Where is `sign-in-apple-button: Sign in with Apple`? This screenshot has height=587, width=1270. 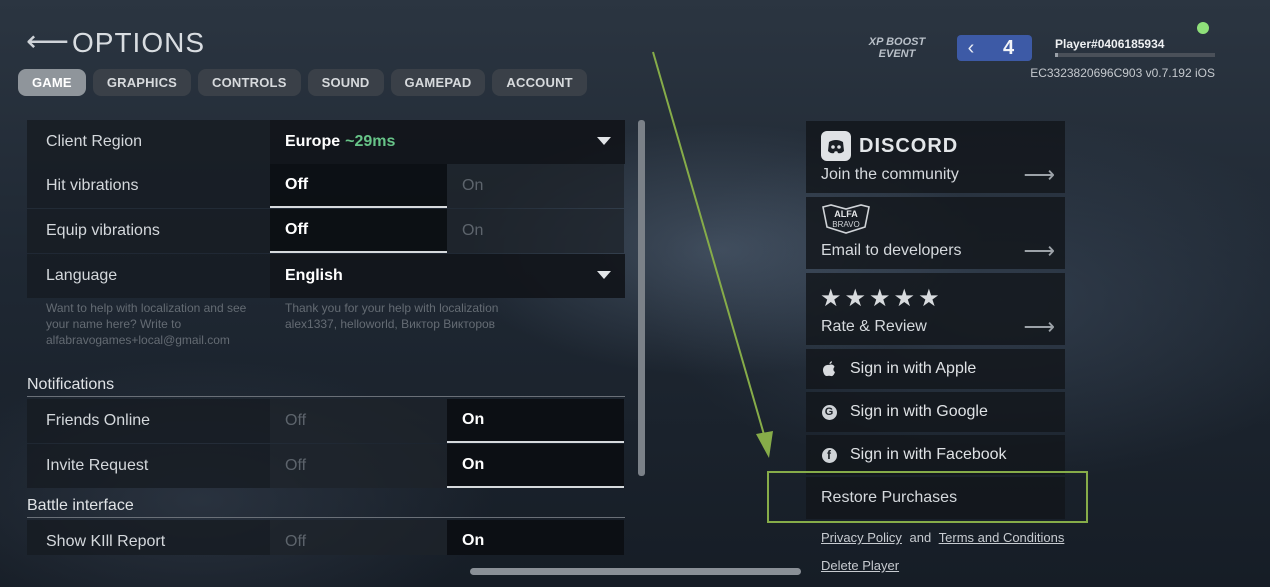
sign-in-apple-button: Sign in with Apple is located at coordinates (935, 369).